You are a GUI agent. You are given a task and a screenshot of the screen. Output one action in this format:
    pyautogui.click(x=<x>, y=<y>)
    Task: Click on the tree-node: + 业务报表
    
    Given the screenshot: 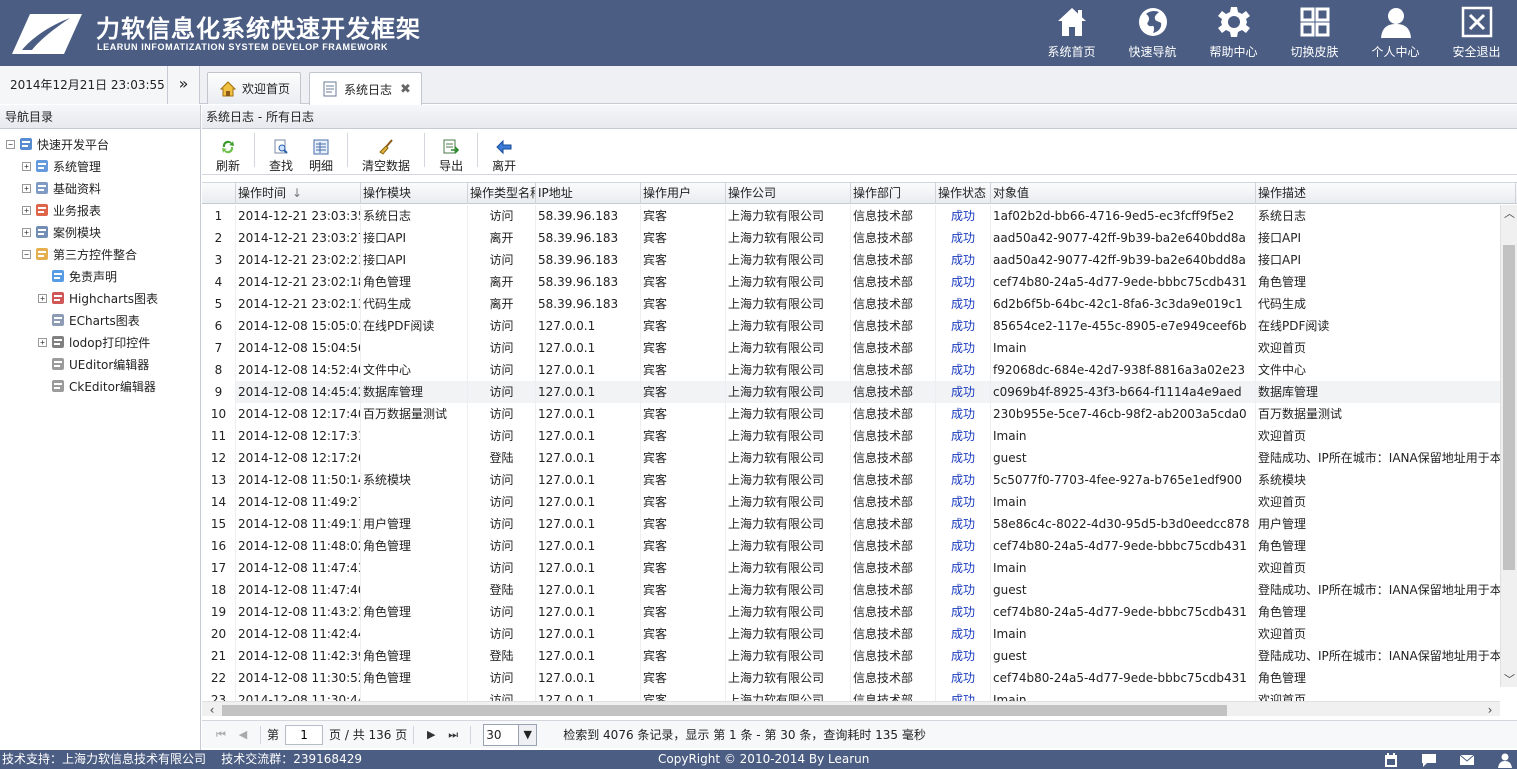 What is the action you would take?
    pyautogui.click(x=100, y=210)
    